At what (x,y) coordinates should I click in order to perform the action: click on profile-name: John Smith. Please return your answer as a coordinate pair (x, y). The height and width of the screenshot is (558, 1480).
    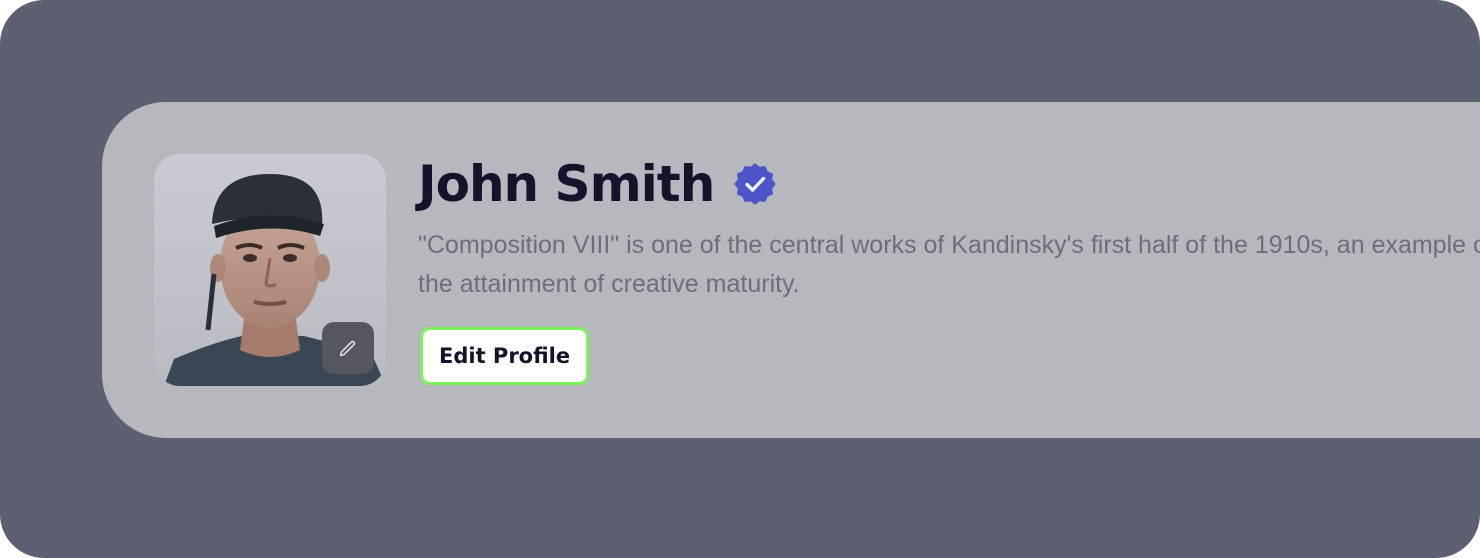
    Looking at the image, I should click on (566, 184).